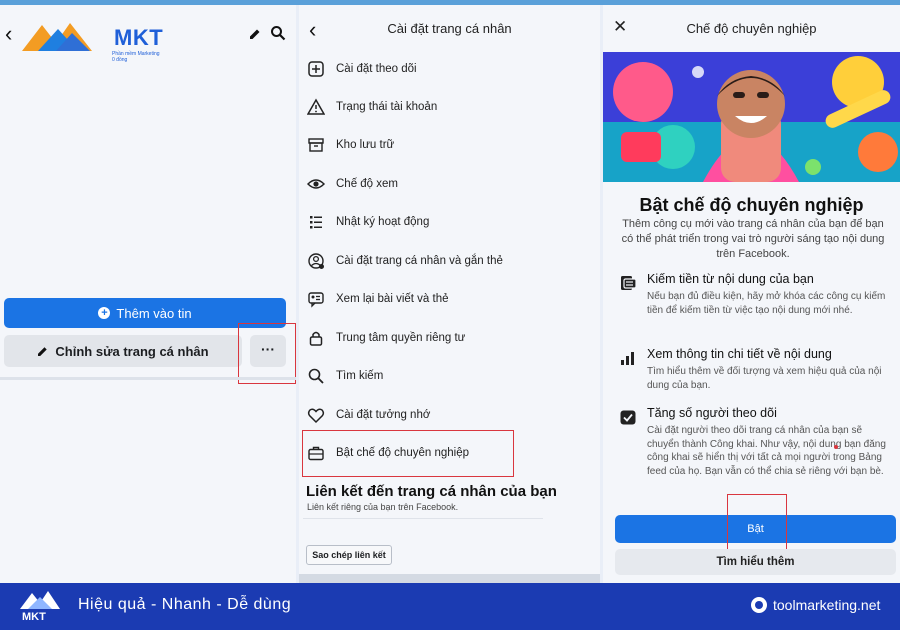  Describe the element at coordinates (8, 34) in the screenshot. I see `back-arrow-icon: ‹` at that location.